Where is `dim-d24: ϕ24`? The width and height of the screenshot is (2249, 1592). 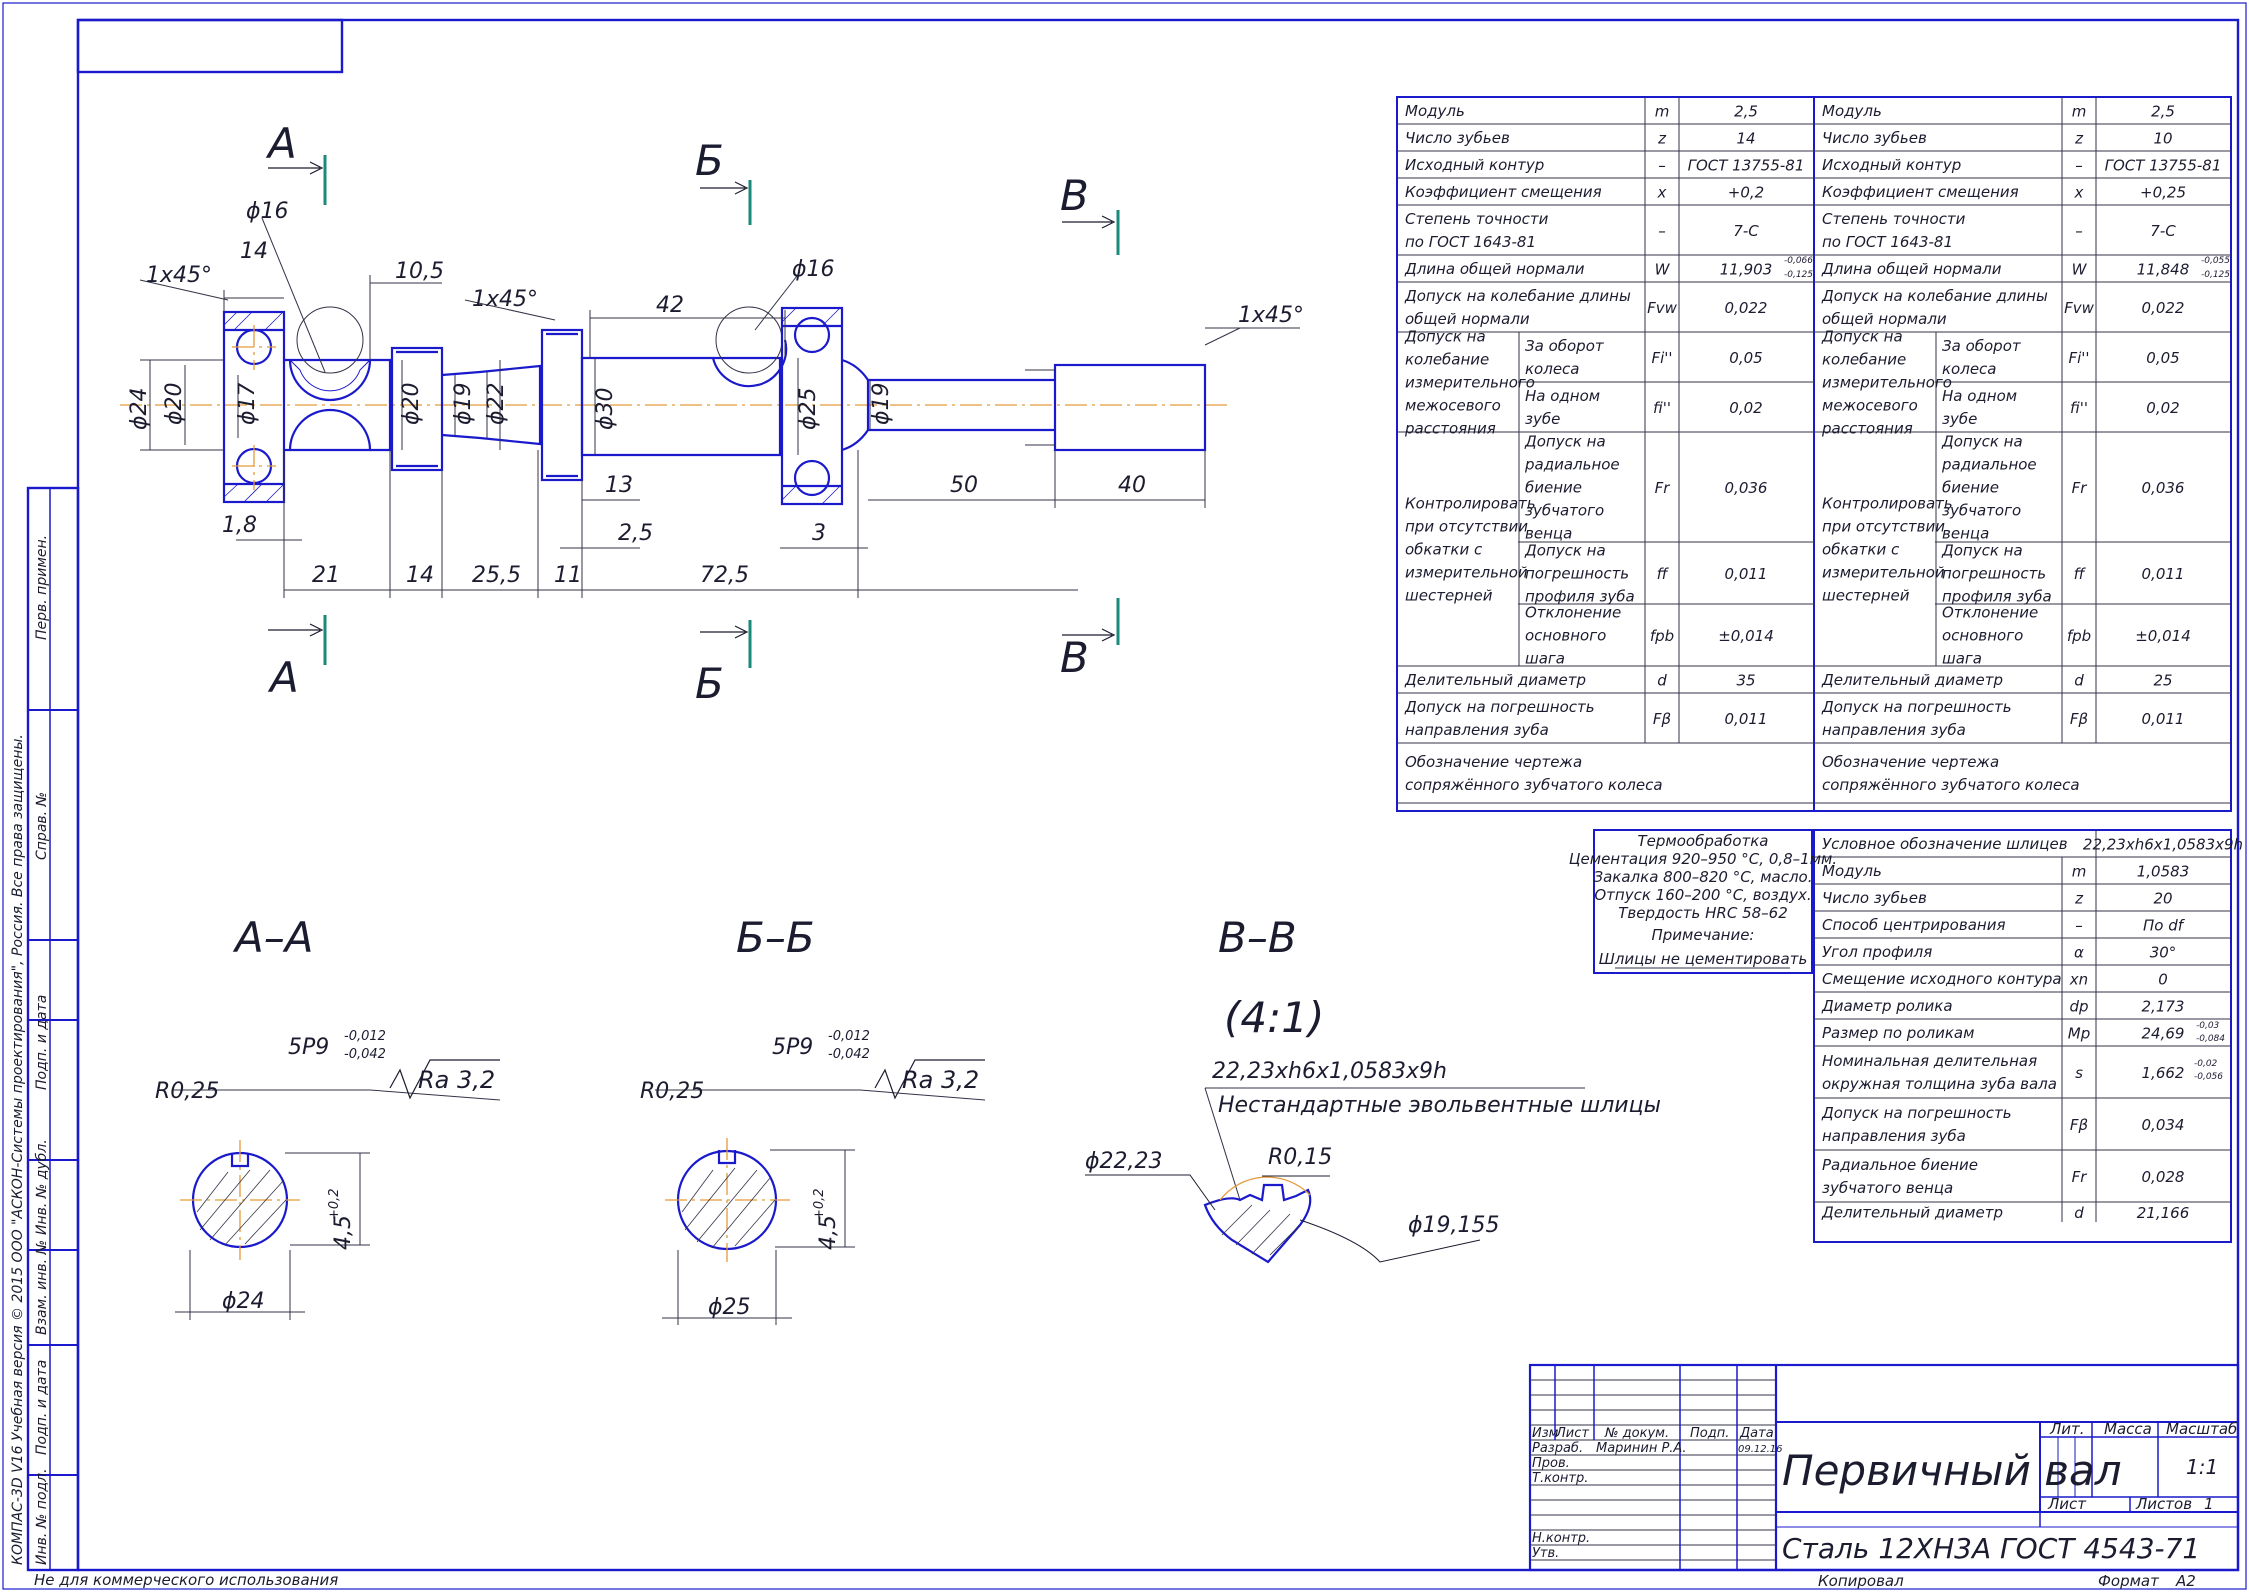
dim-d24: ϕ24 is located at coordinates (139, 408).